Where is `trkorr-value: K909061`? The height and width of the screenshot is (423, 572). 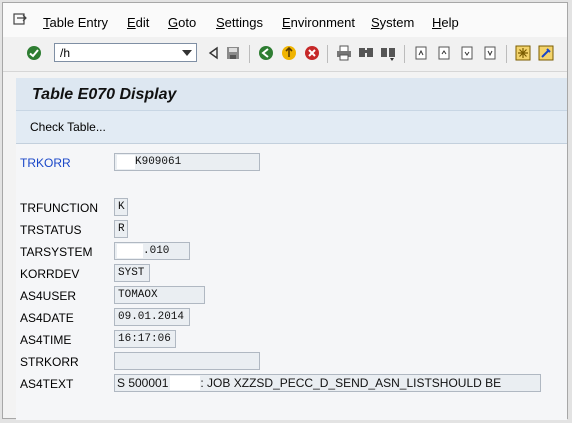
trkorr-value: K909061 is located at coordinates (158, 162).